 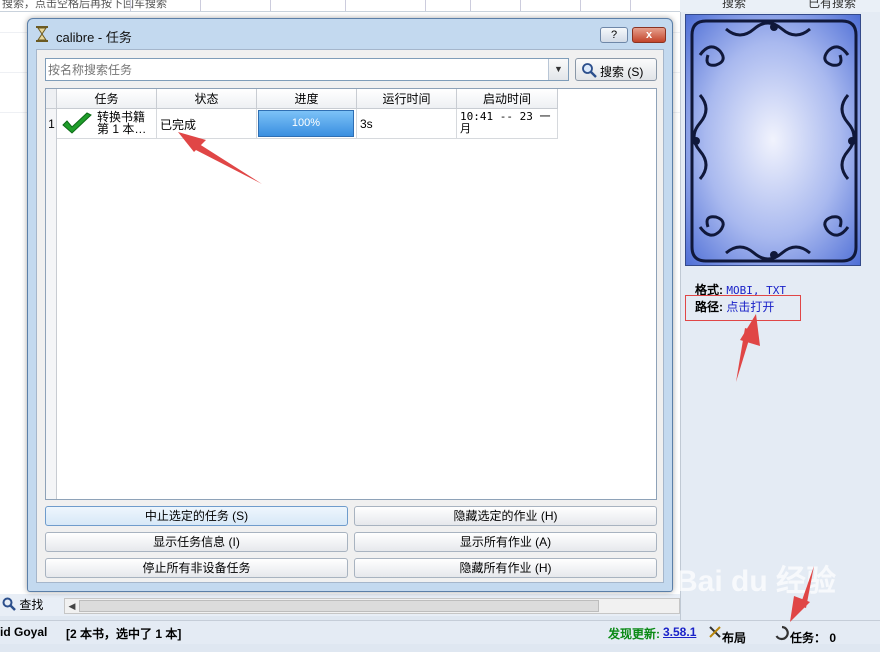 What do you see at coordinates (832, 5) in the screenshot?
I see `toolbar-saved-search-button: 已有搜索` at bounding box center [832, 5].